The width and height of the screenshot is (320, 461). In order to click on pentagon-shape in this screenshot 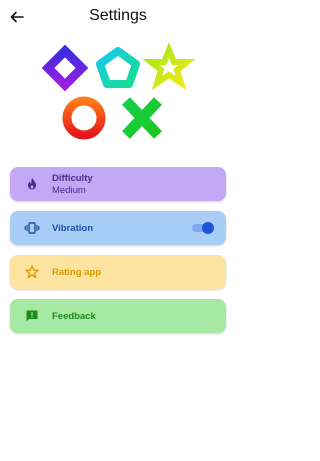, I will do `click(118, 67)`.